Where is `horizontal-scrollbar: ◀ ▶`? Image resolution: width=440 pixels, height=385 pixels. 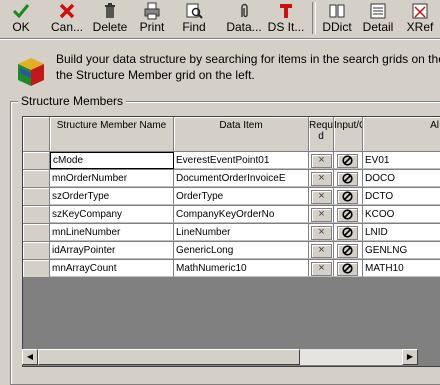 horizontal-scrollbar: ◀ ▶ is located at coordinates (220, 357).